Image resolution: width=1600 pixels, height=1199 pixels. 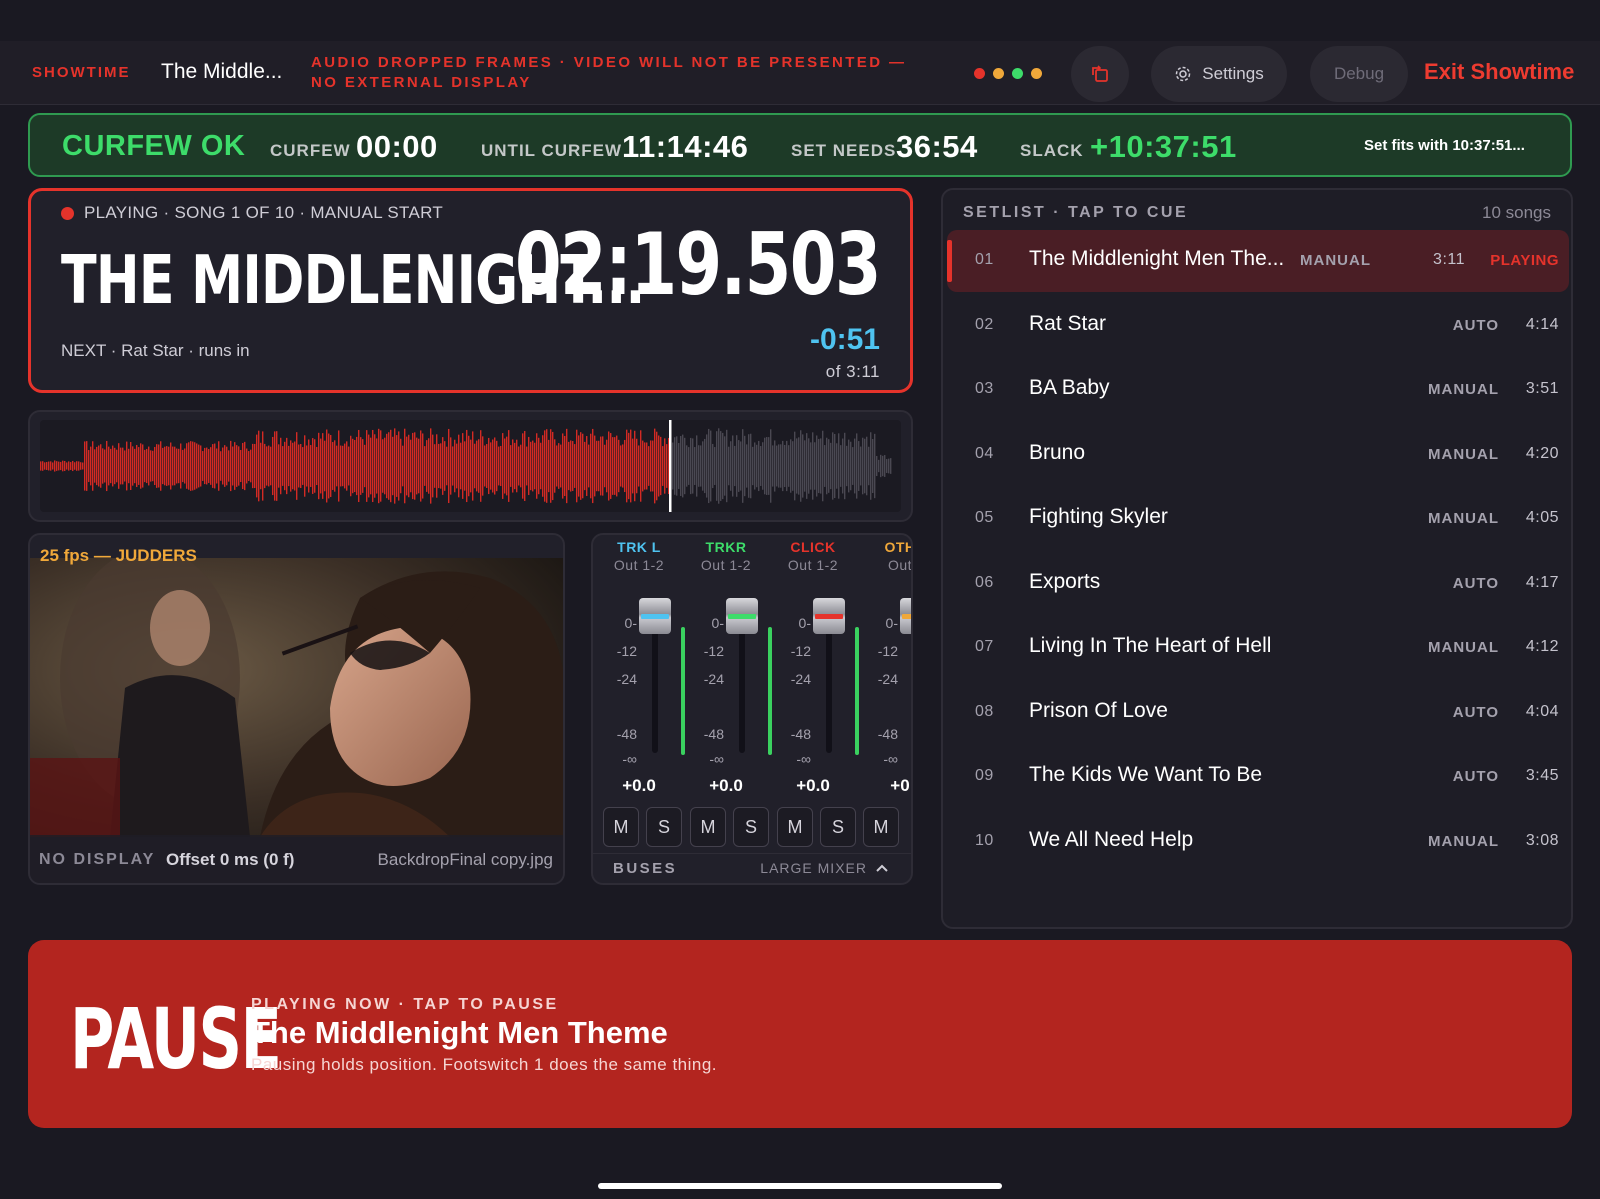 I want to click on song-duration: 3:51, so click(x=1542, y=388).